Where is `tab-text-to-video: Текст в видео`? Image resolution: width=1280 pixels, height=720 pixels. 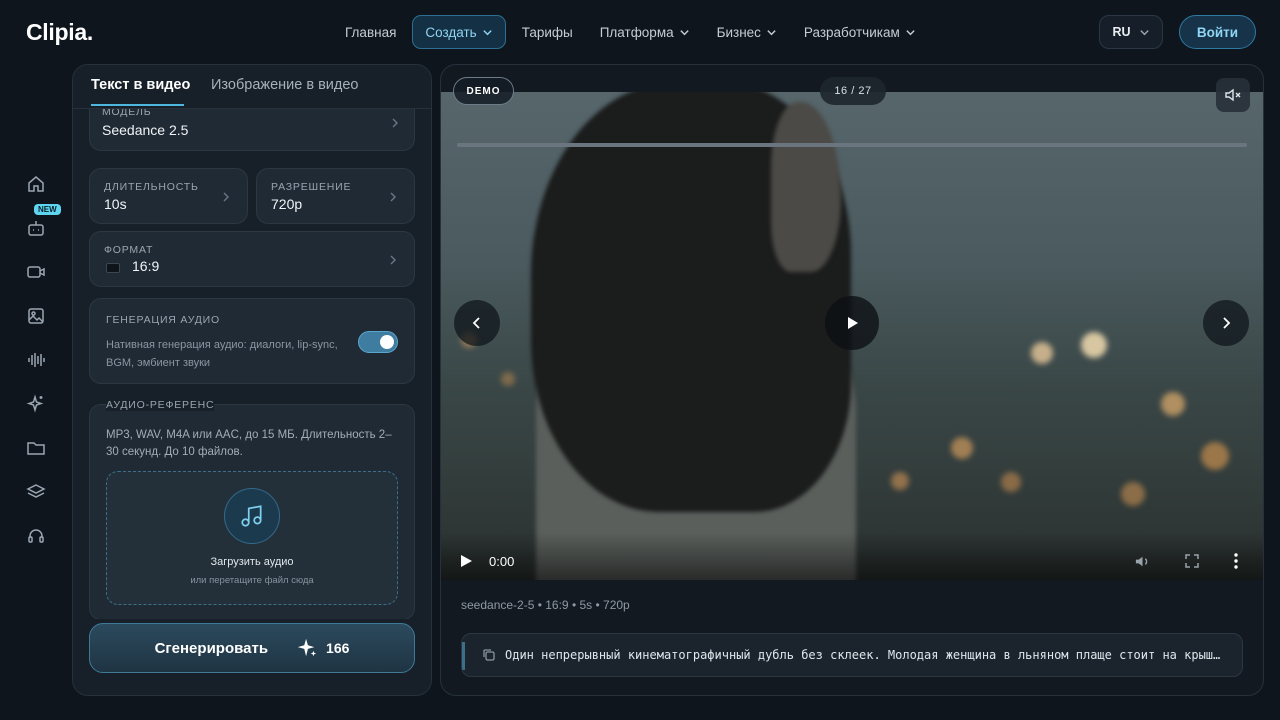
tab-text-to-video: Текст в видео is located at coordinates (140, 85).